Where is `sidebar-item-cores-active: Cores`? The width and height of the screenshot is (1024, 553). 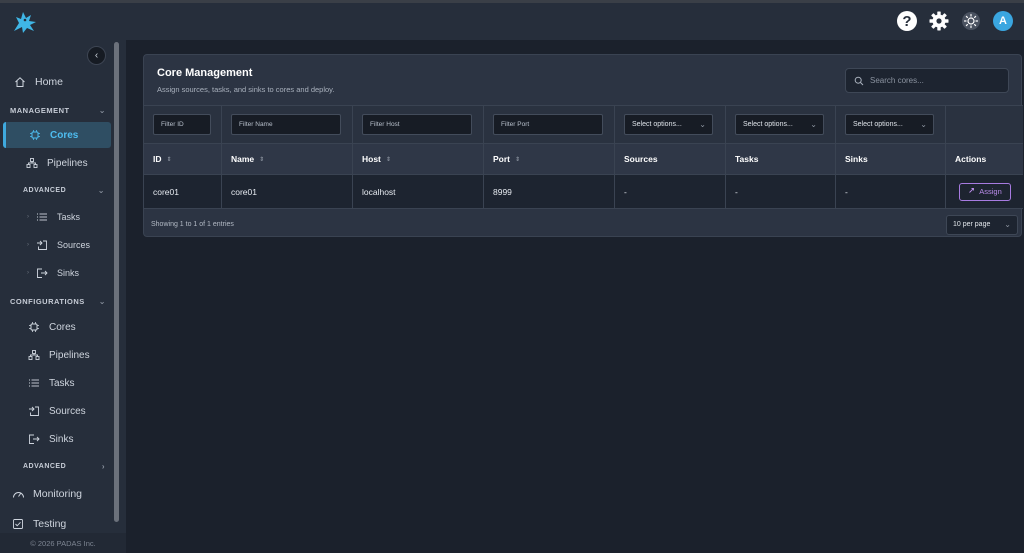
sidebar-item-cores-active: Cores is located at coordinates (57, 135).